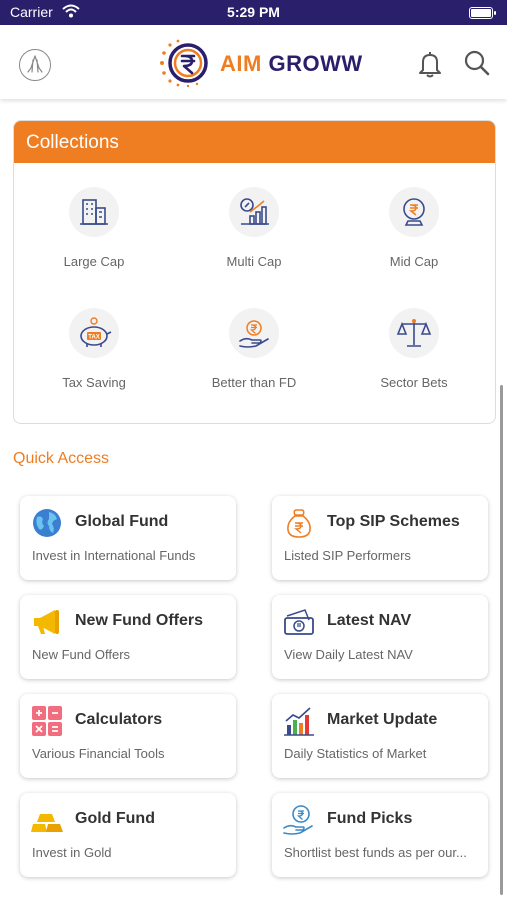  Describe the element at coordinates (128, 637) in the screenshot. I see `tile-new-fund-offers: New Fund Offers New Fund Offers` at that location.